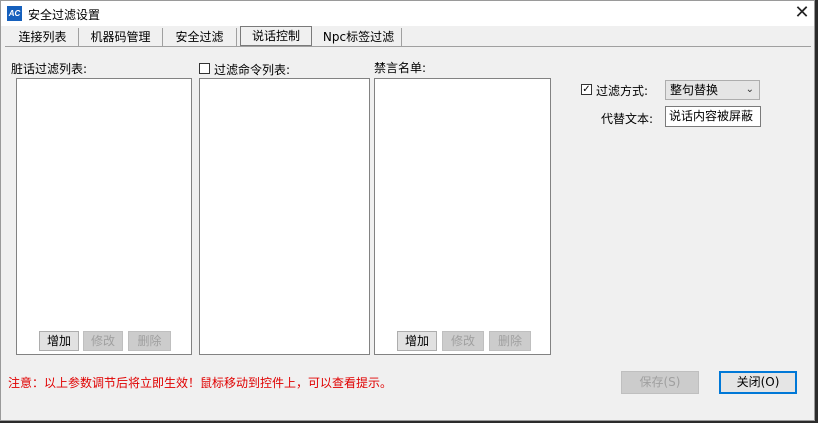 This screenshot has width=818, height=423. Describe the element at coordinates (121, 37) in the screenshot. I see `tab-machine-code: 机器码管理` at that location.